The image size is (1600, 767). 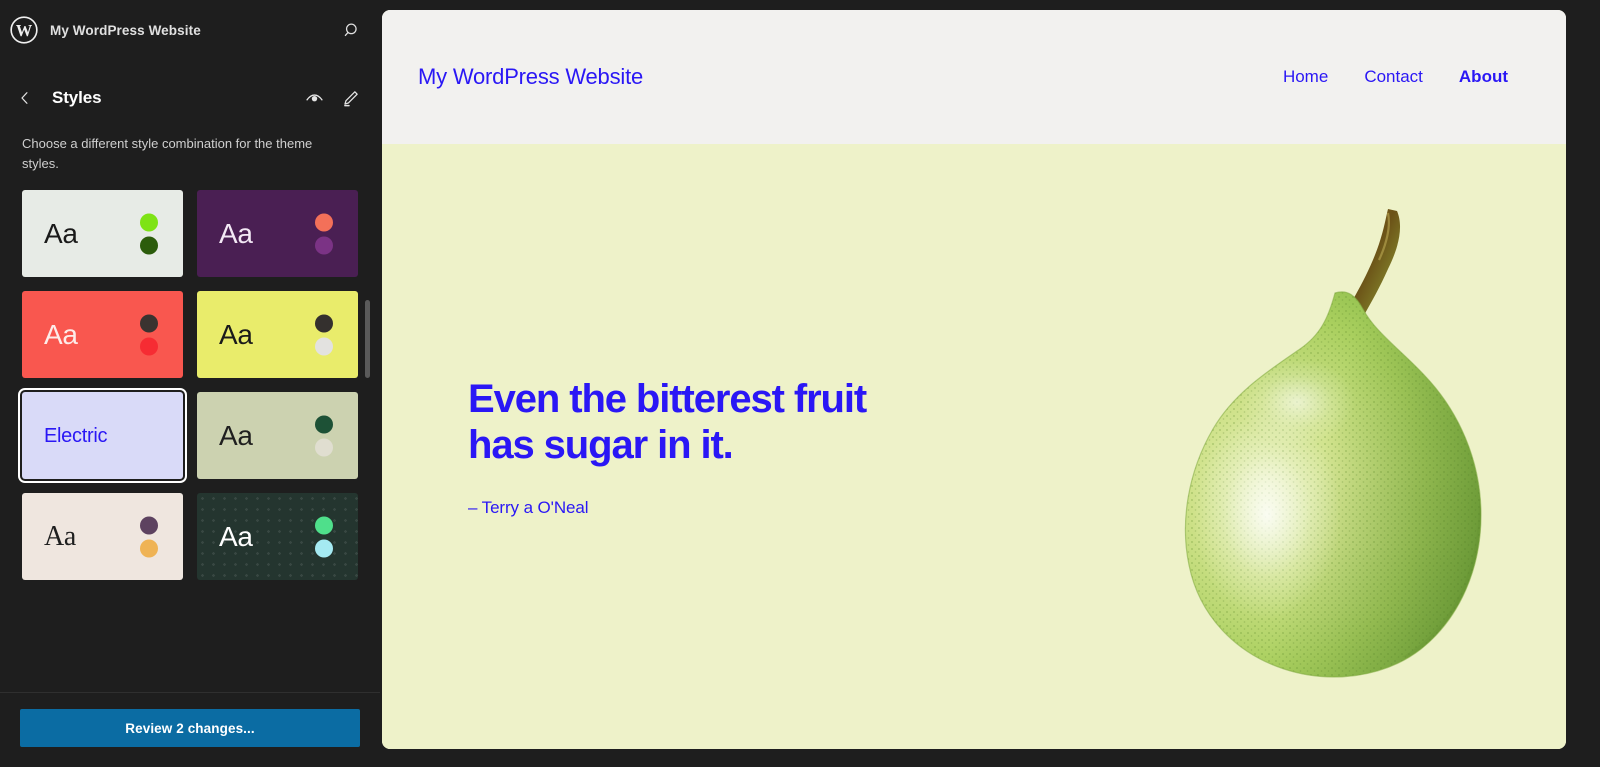 I want to click on sidebar-topbar: W My WordPress Website, so click(x=190, y=30).